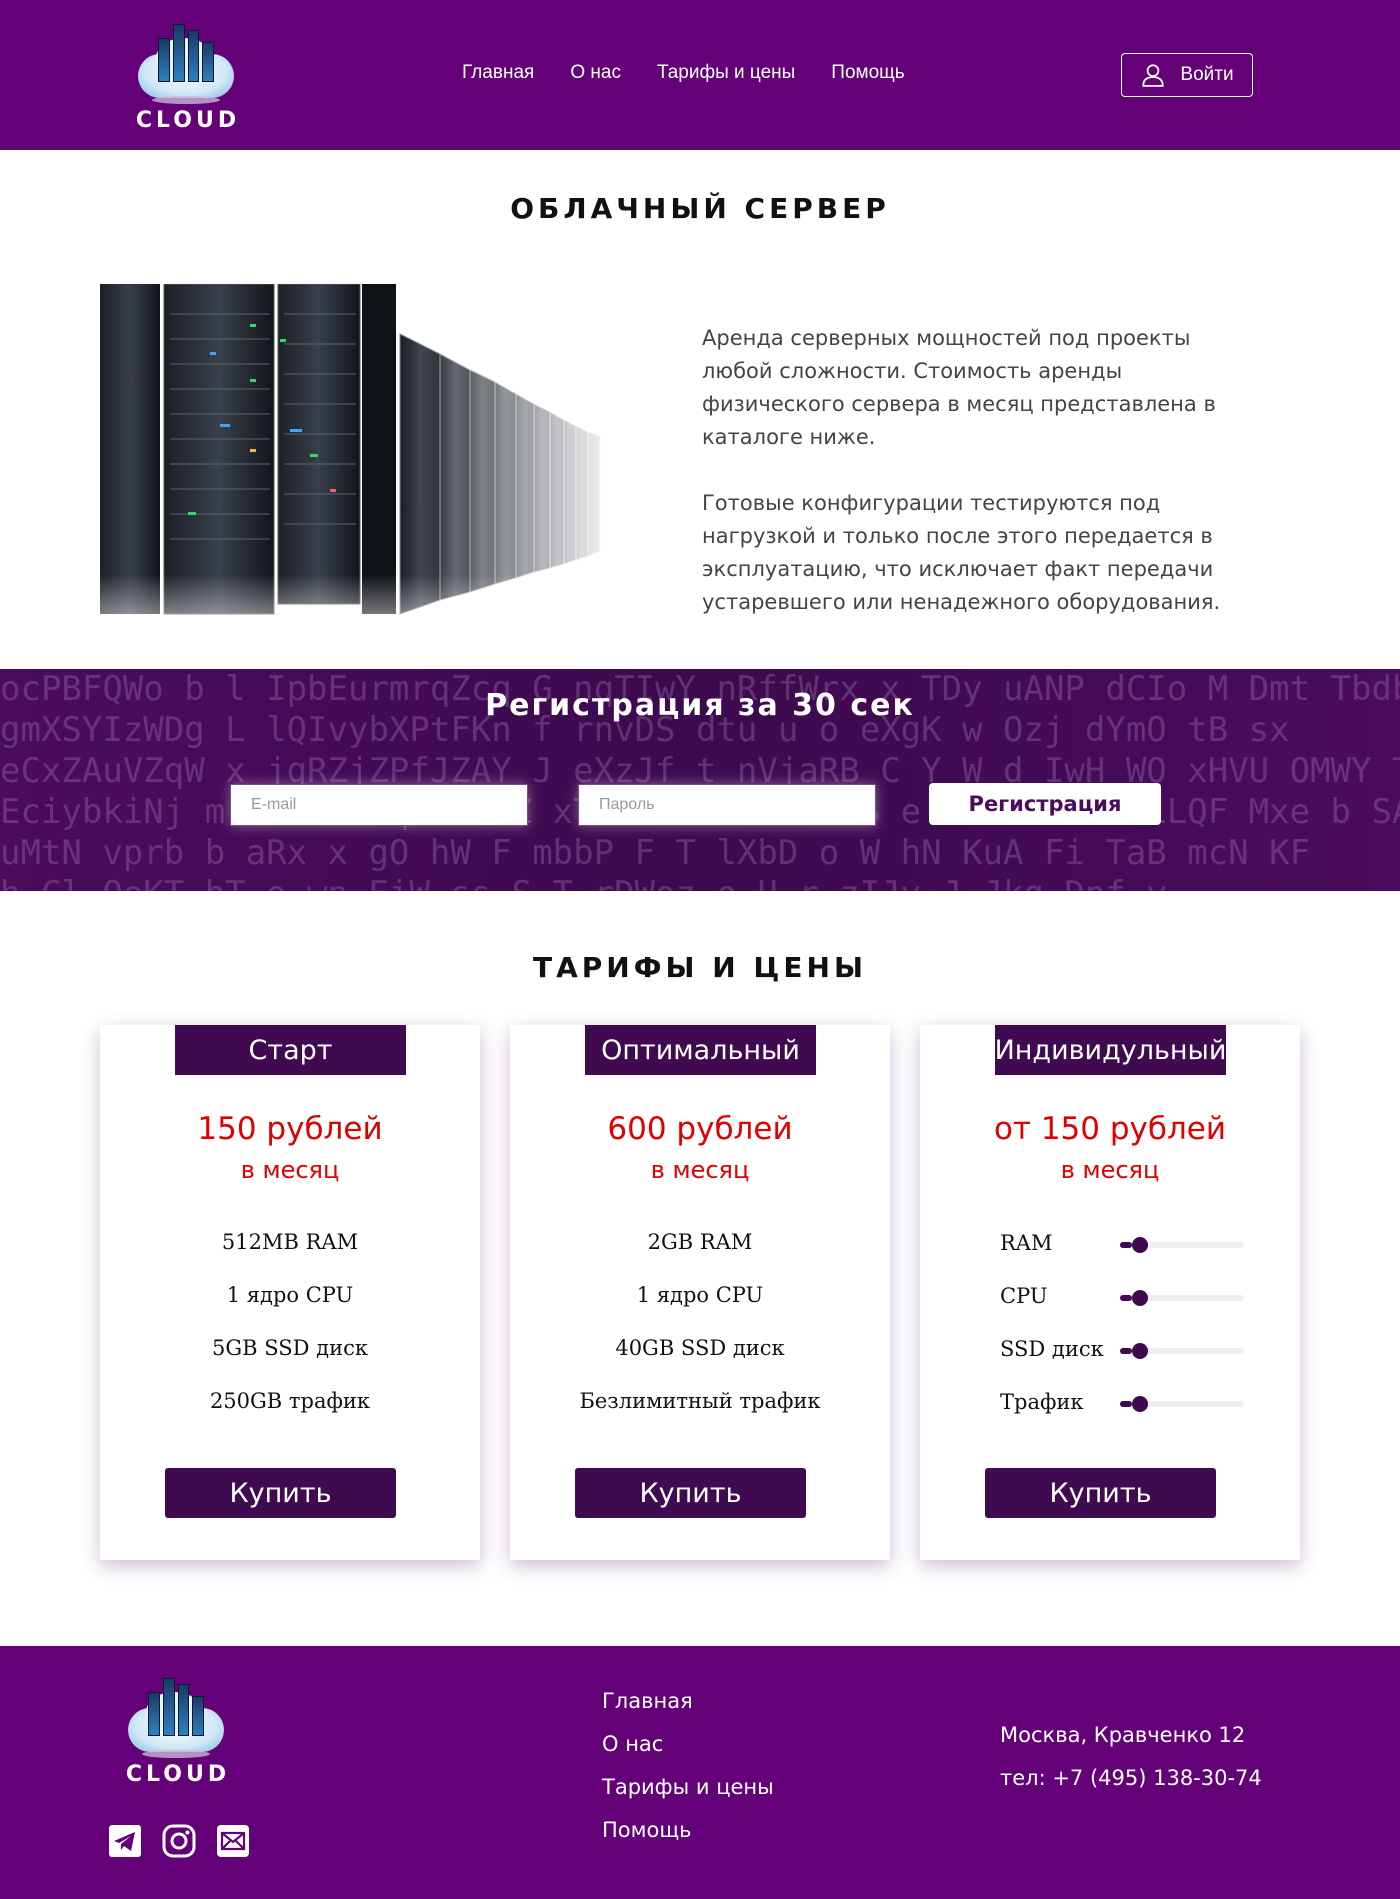  I want to click on ram-slider: RAM, so click(1130, 1243).